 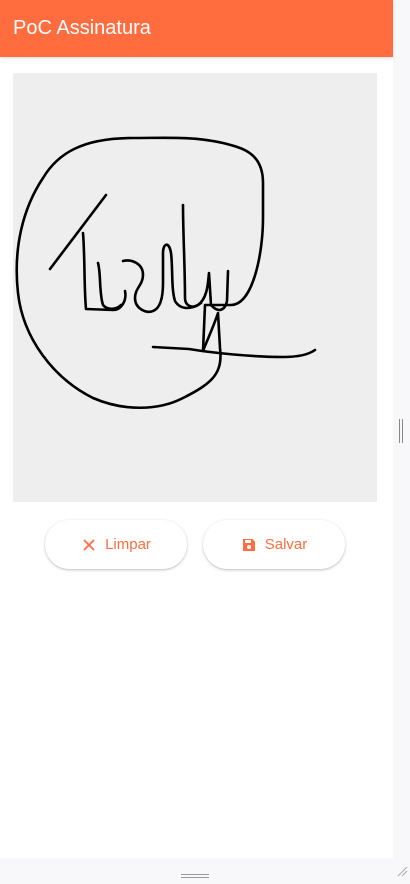 What do you see at coordinates (195, 872) in the screenshot?
I see `bottom-resize-handle` at bounding box center [195, 872].